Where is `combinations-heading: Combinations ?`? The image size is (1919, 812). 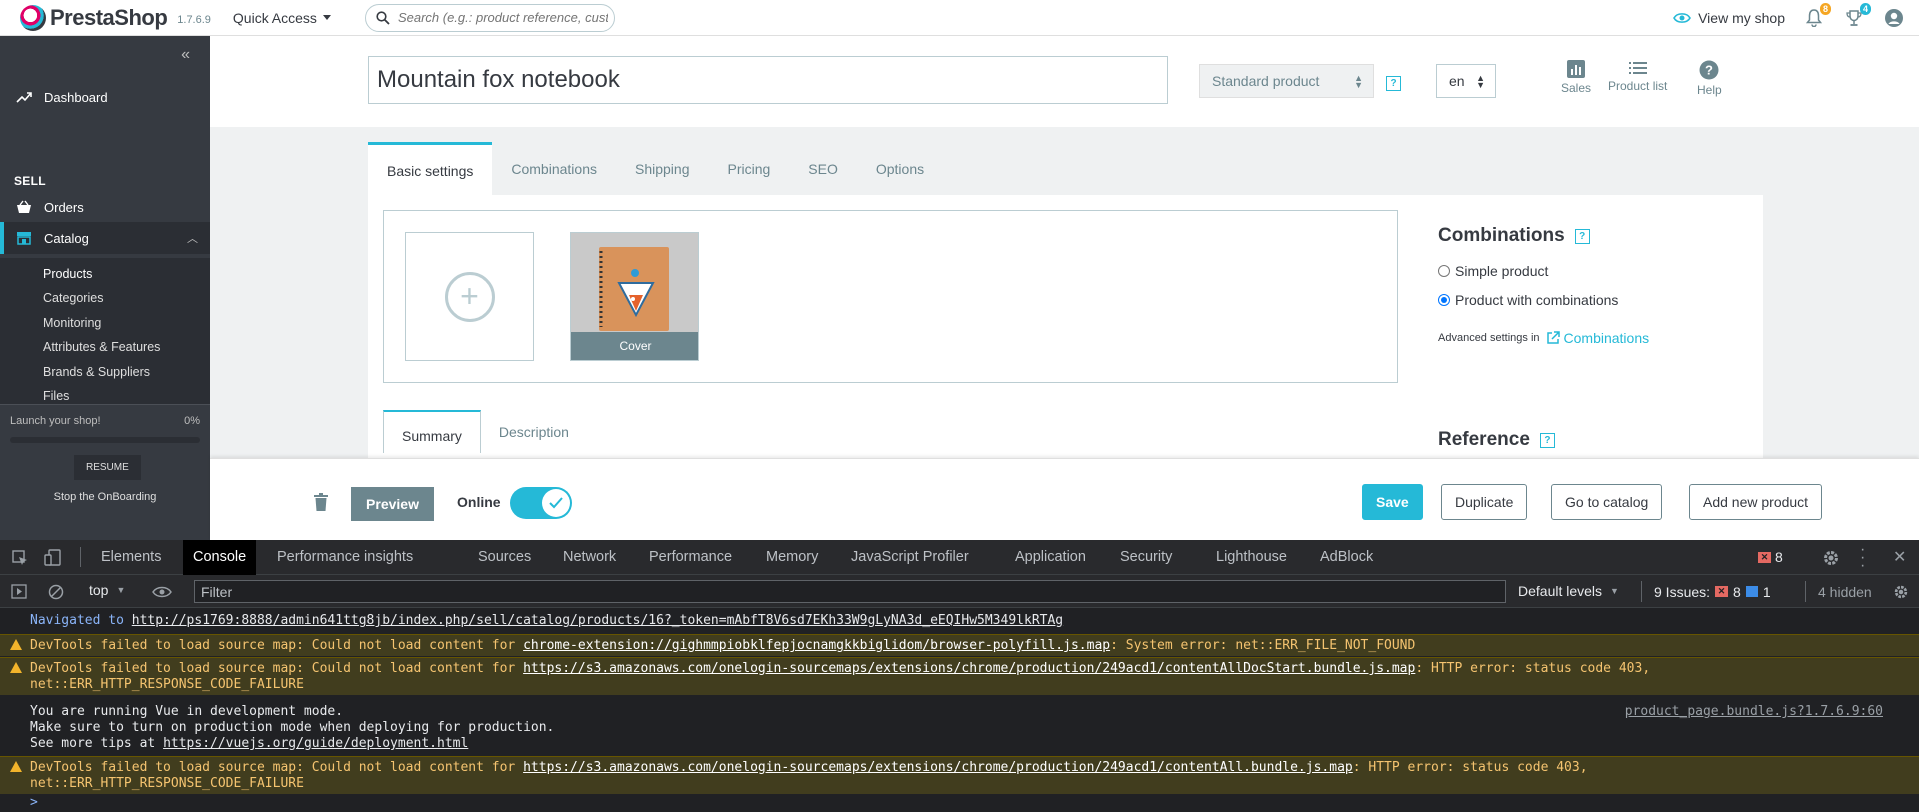
combinations-heading: Combinations ? is located at coordinates (1514, 236).